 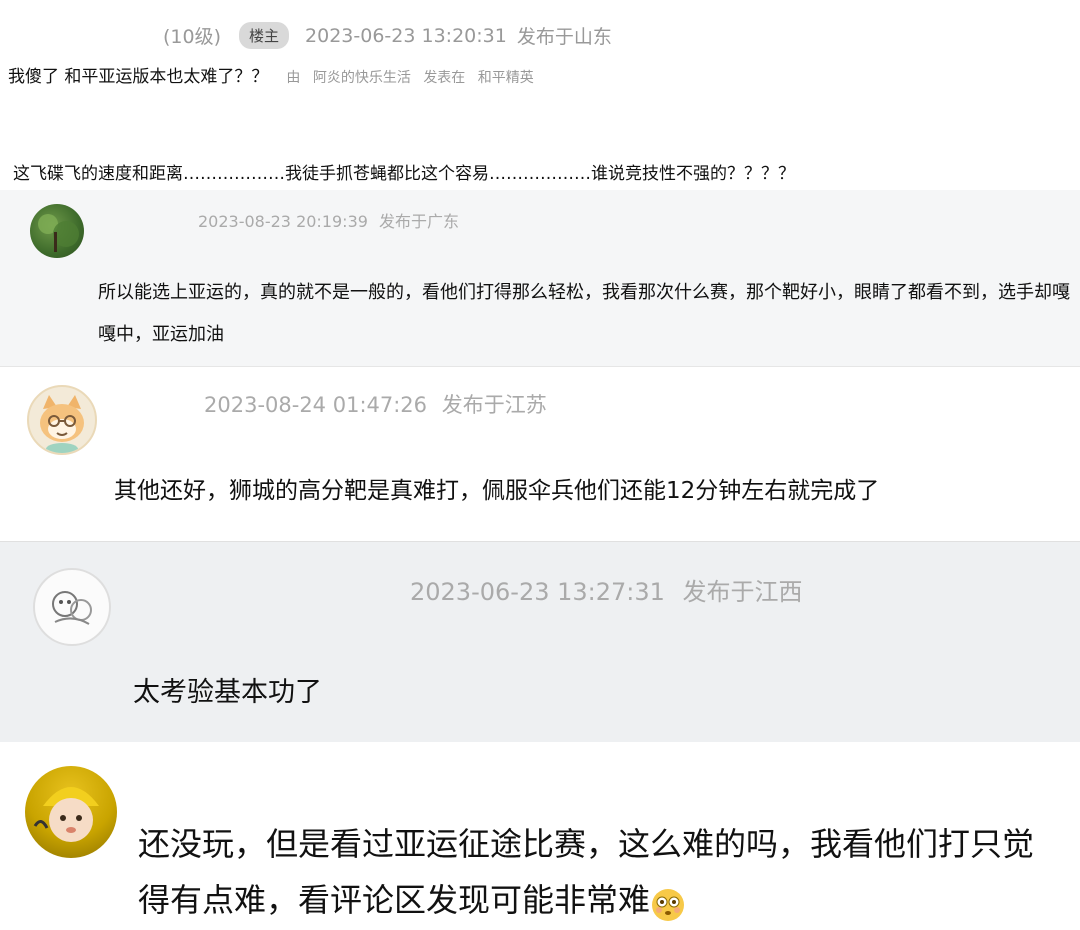 What do you see at coordinates (362, 78) in the screenshot?
I see `author-link: 阿炎的快乐生活` at bounding box center [362, 78].